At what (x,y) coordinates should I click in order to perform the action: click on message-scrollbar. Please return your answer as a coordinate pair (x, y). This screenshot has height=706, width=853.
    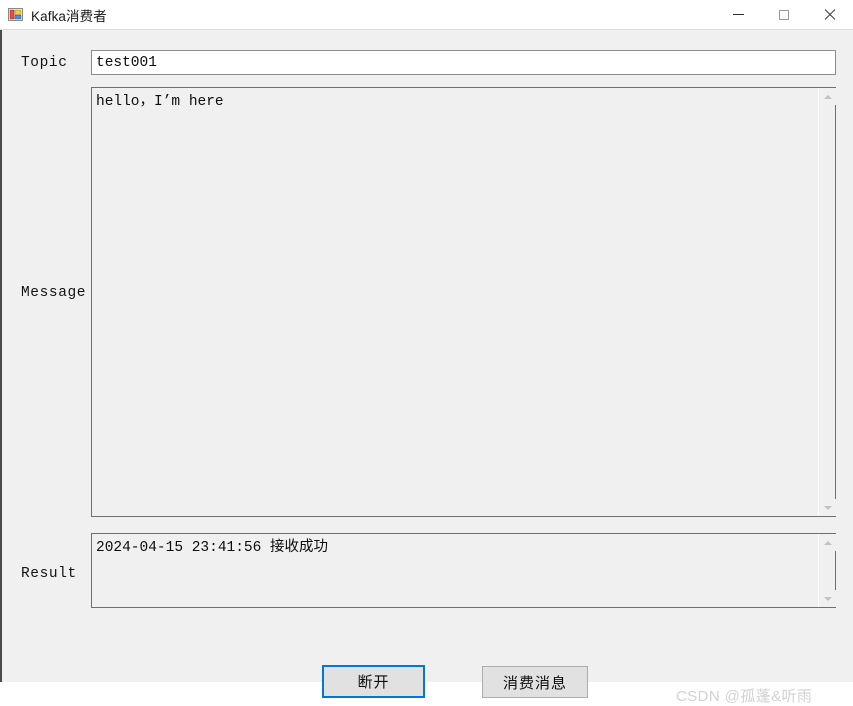
    Looking at the image, I should click on (827, 302).